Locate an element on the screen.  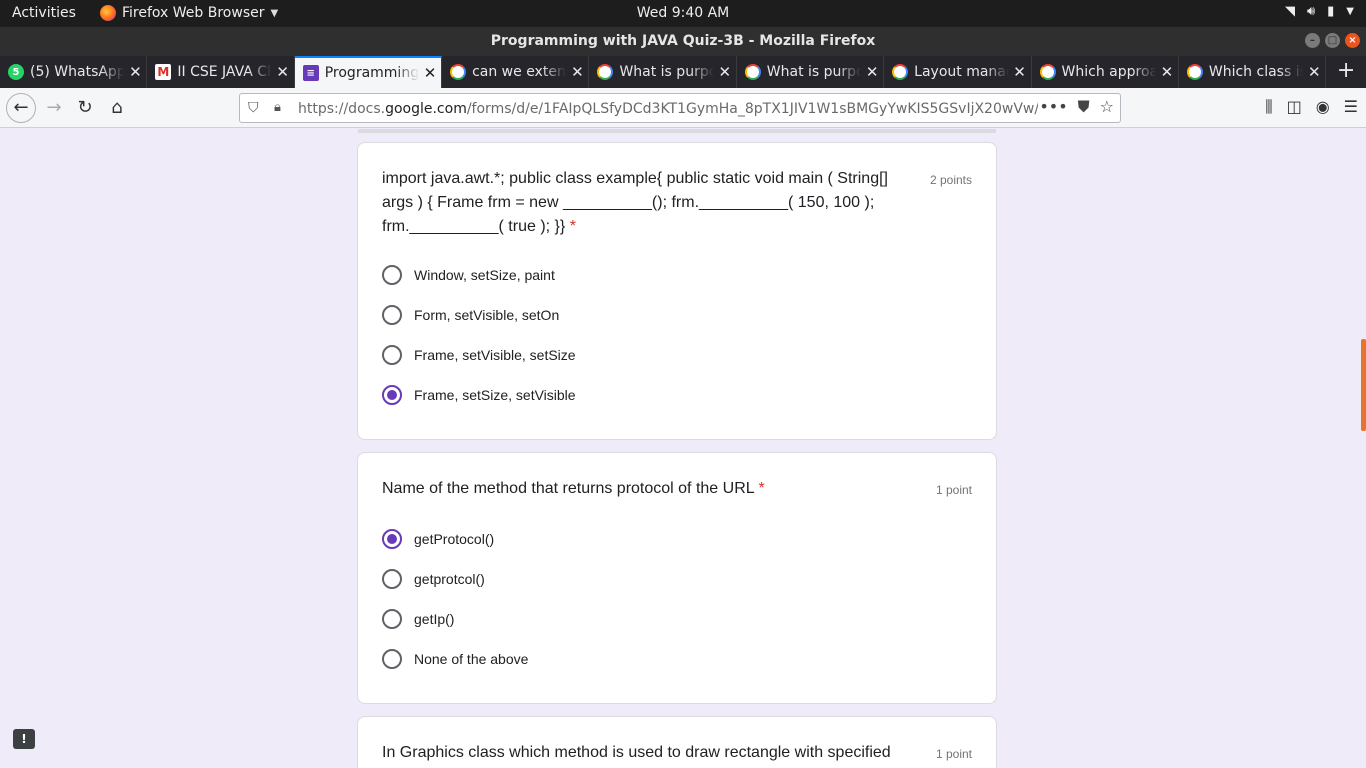
app-menu: Firefox Web Browser ▼ is located at coordinates (189, 13).